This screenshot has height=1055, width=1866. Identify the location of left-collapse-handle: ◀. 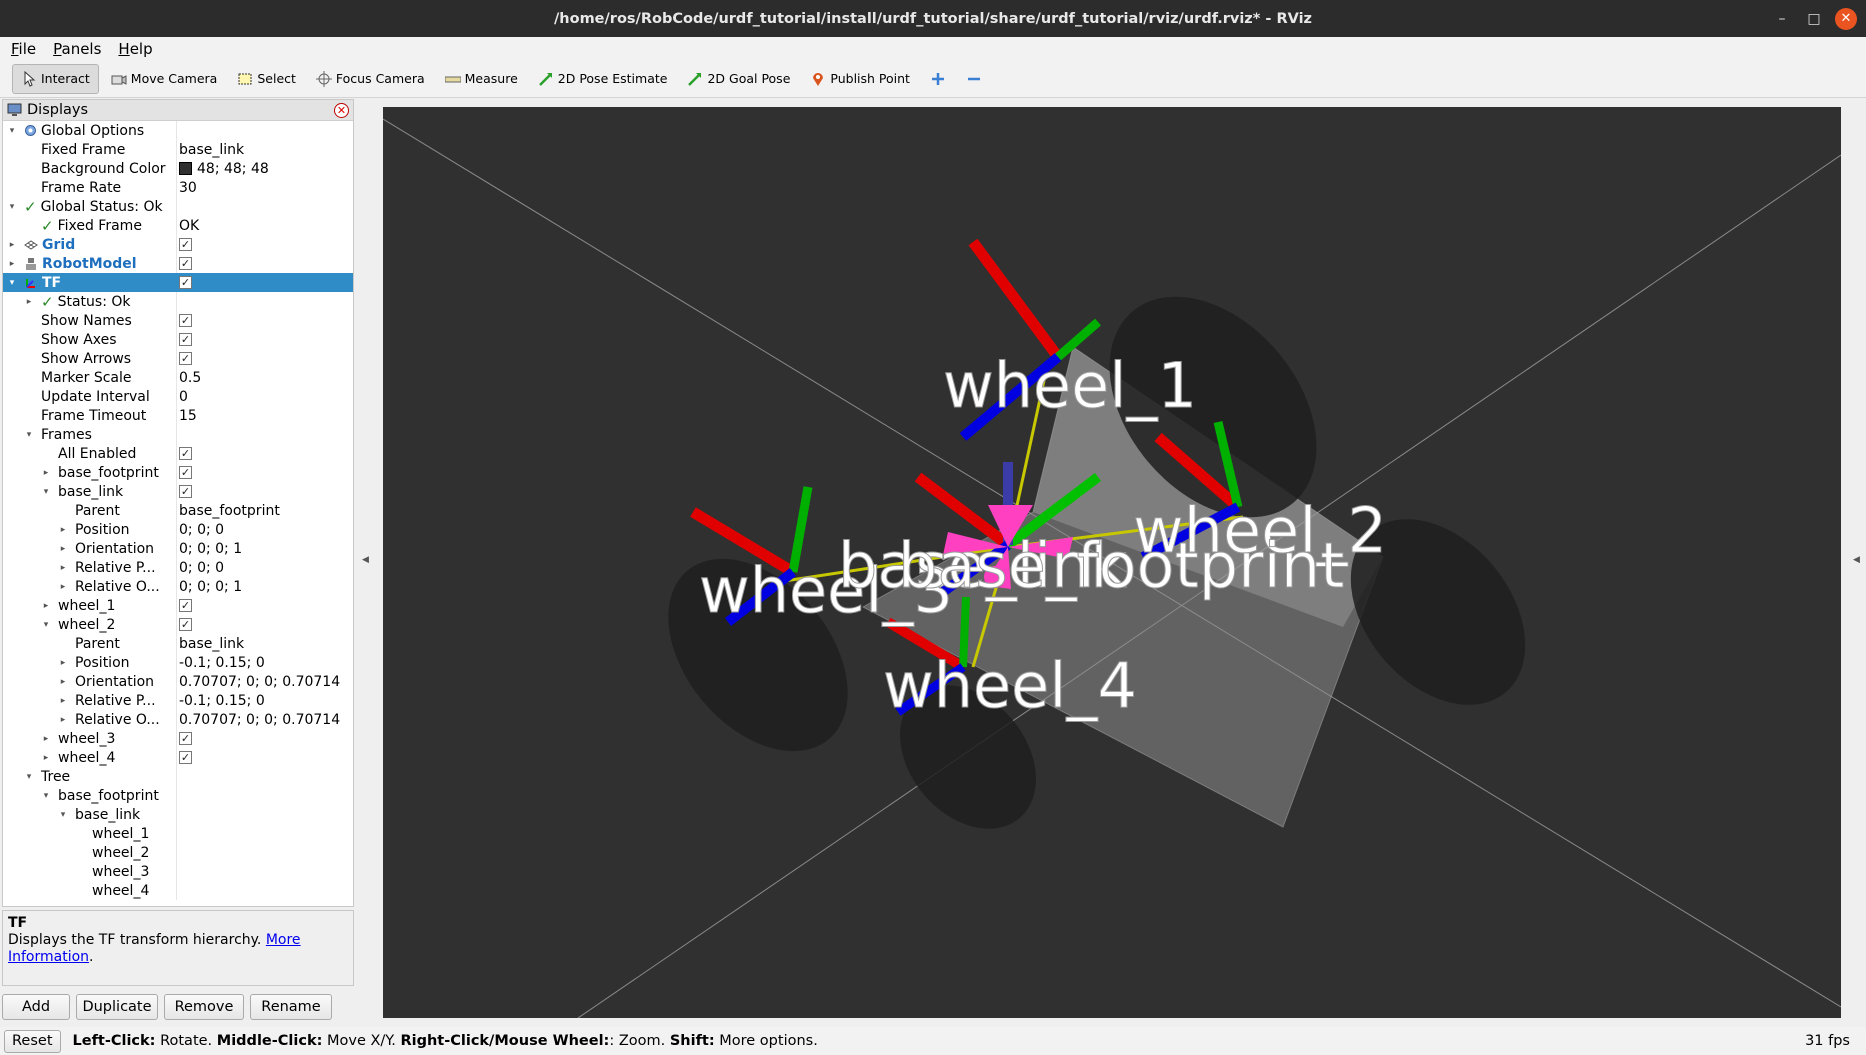
(365, 560).